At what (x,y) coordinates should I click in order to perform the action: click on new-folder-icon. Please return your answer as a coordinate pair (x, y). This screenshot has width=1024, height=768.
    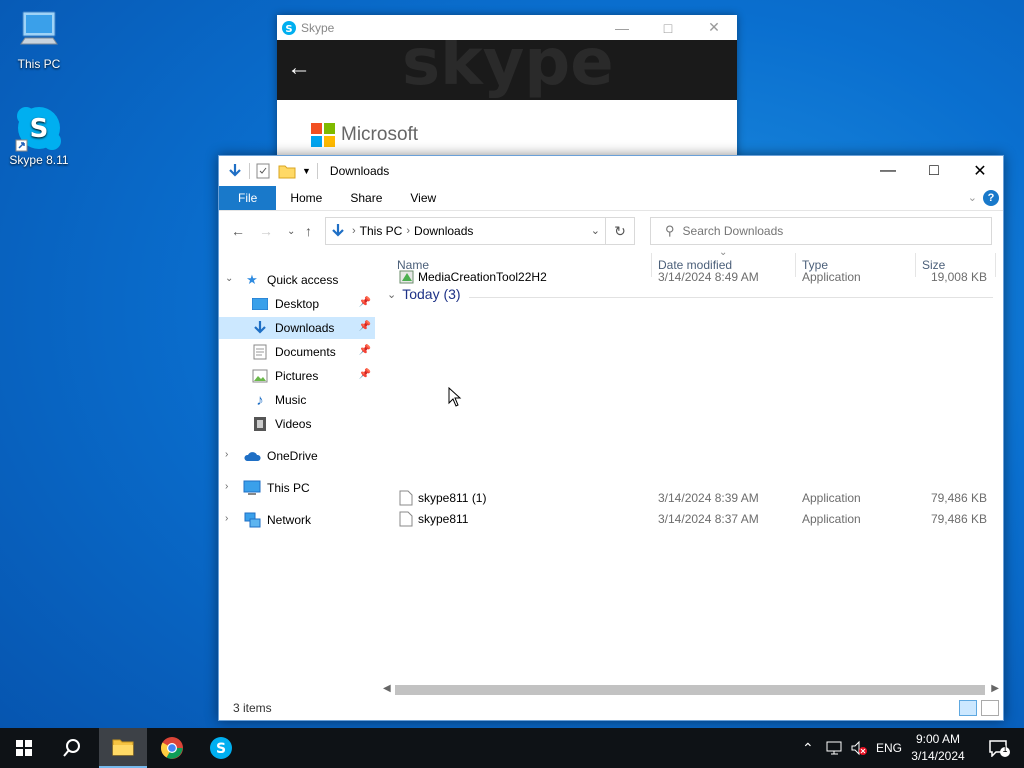
    Looking at the image, I should click on (287, 171).